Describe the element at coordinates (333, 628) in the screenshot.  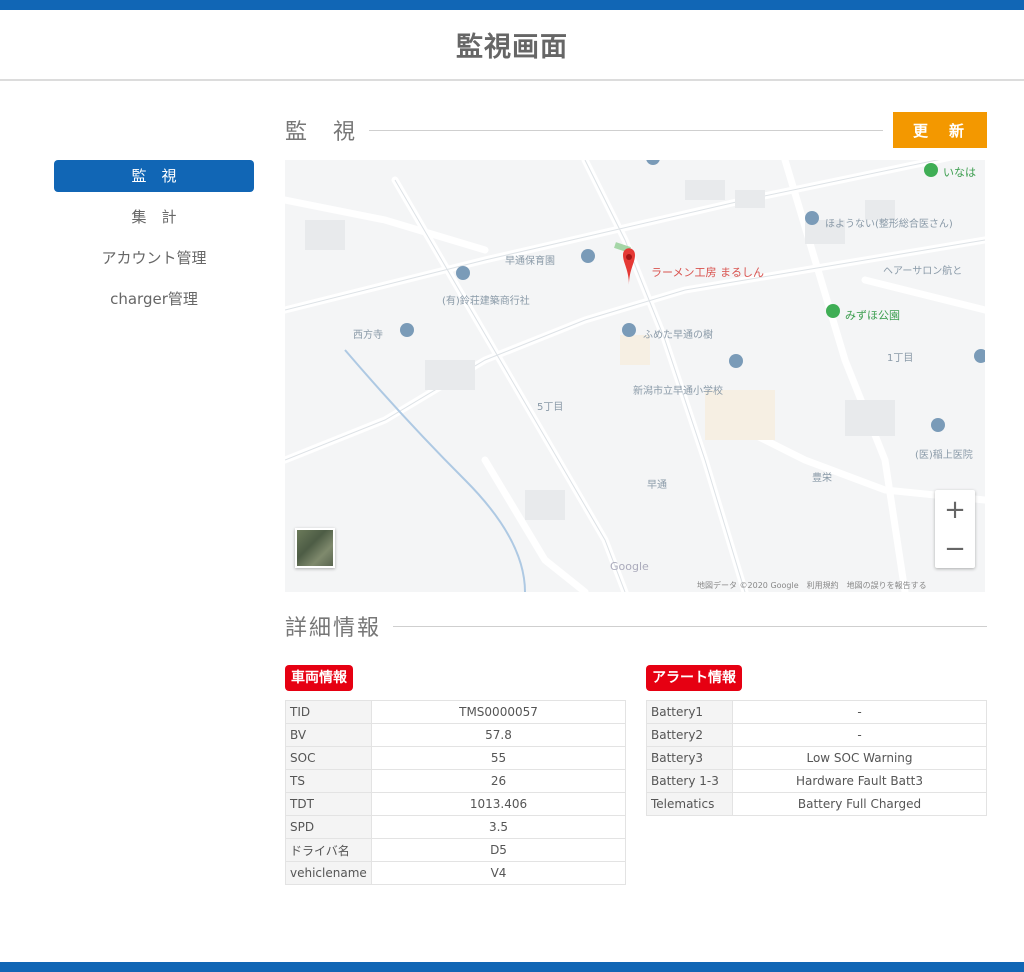
I see `detail-title: 詳細情報` at that location.